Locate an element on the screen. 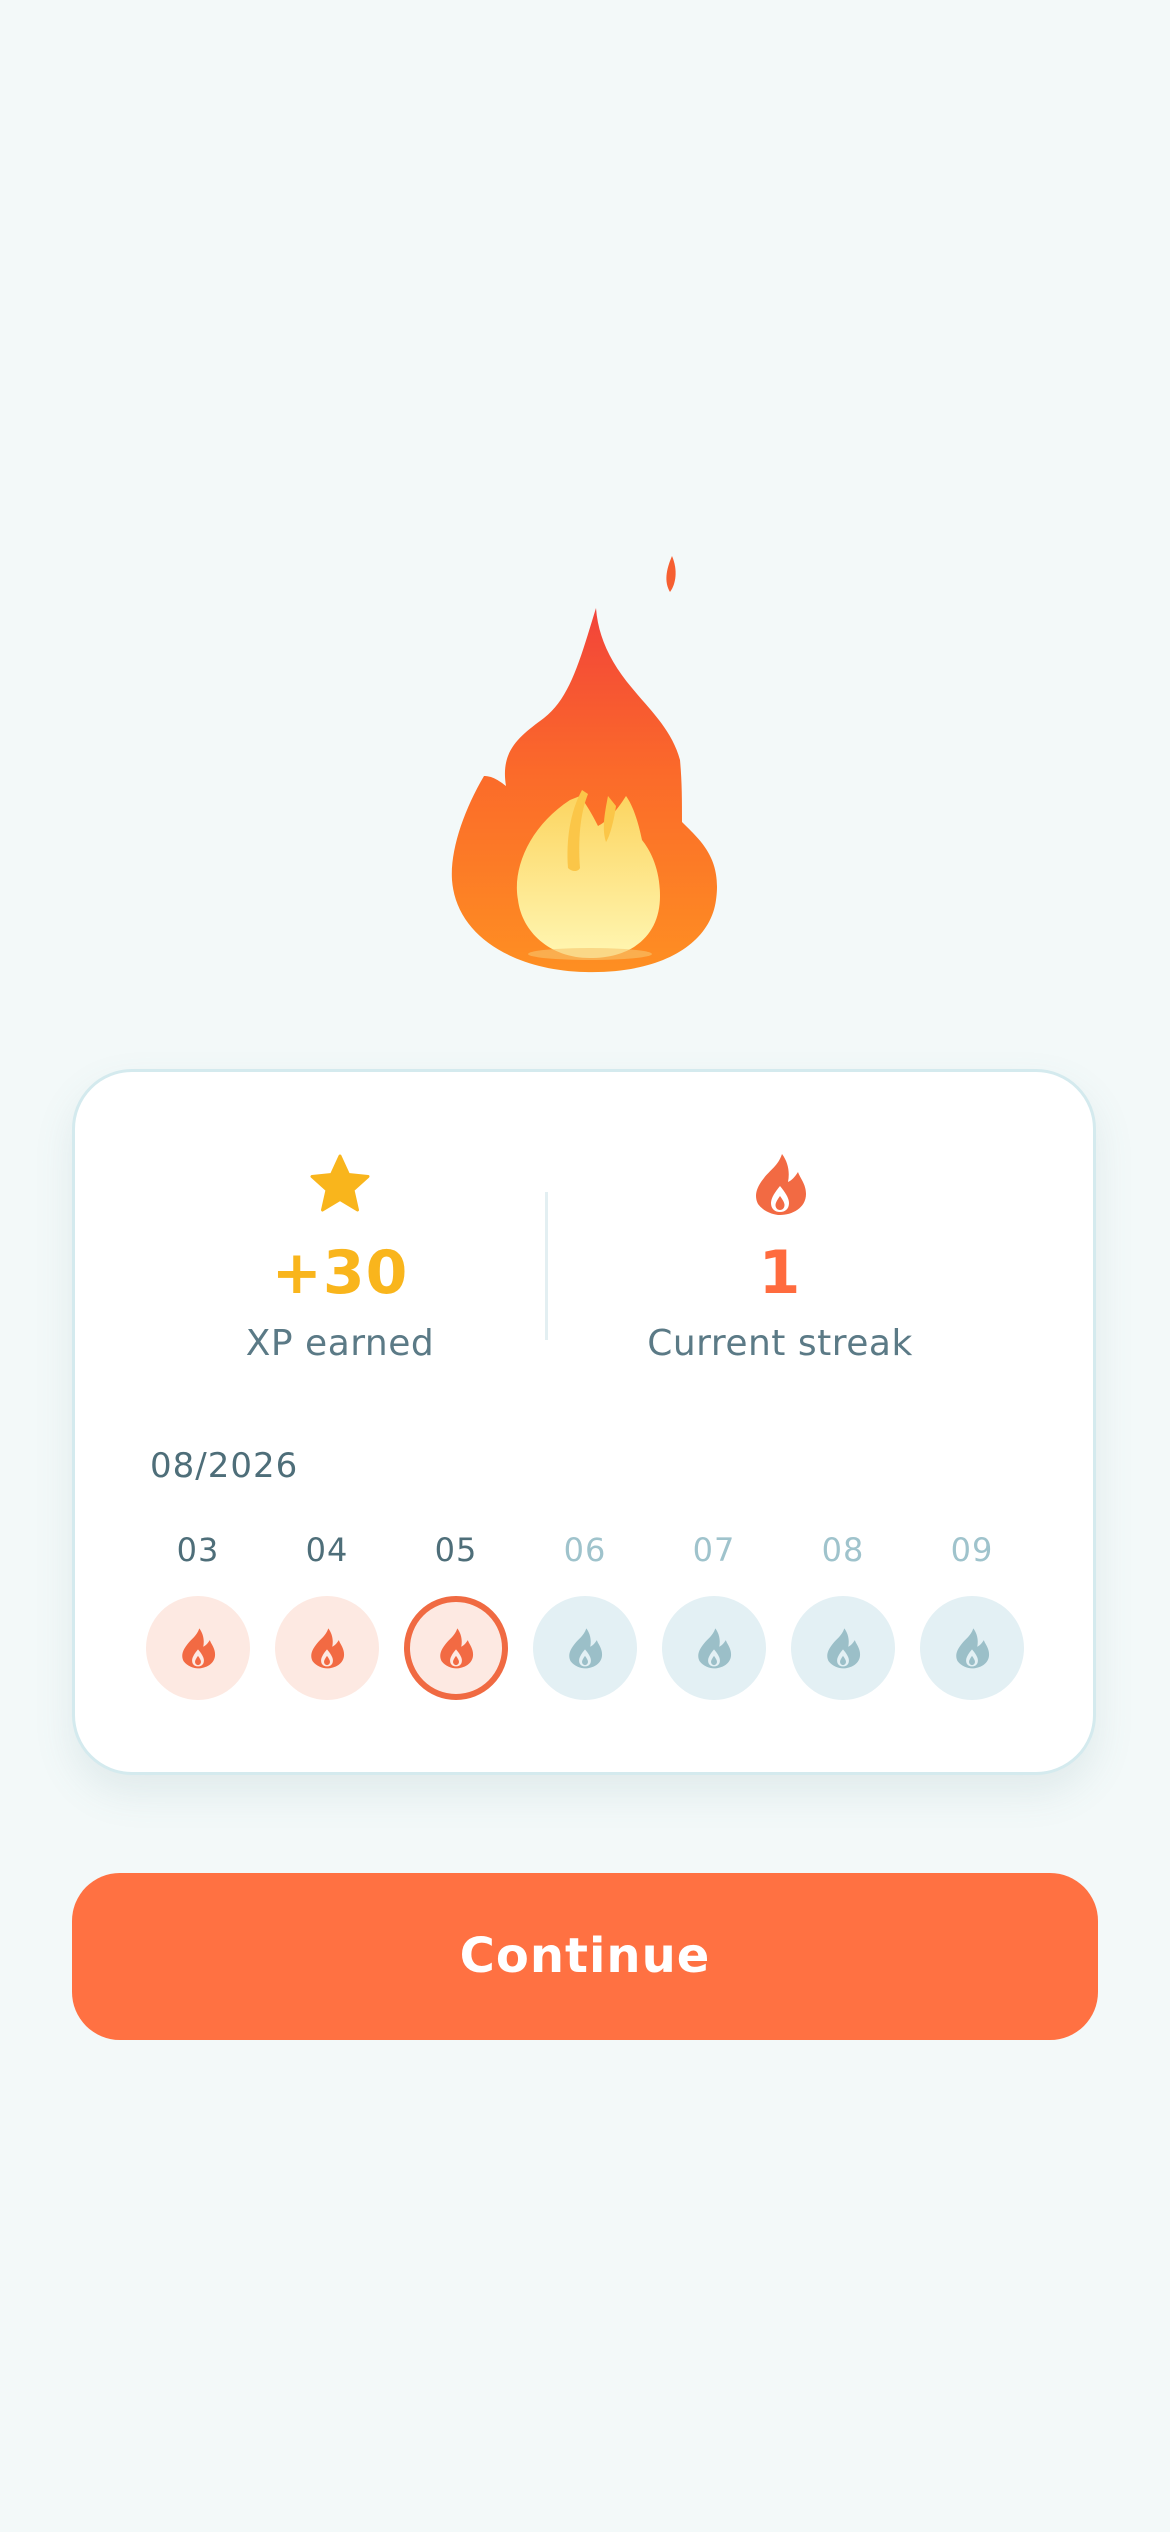  star-icon is located at coordinates (340, 1183).